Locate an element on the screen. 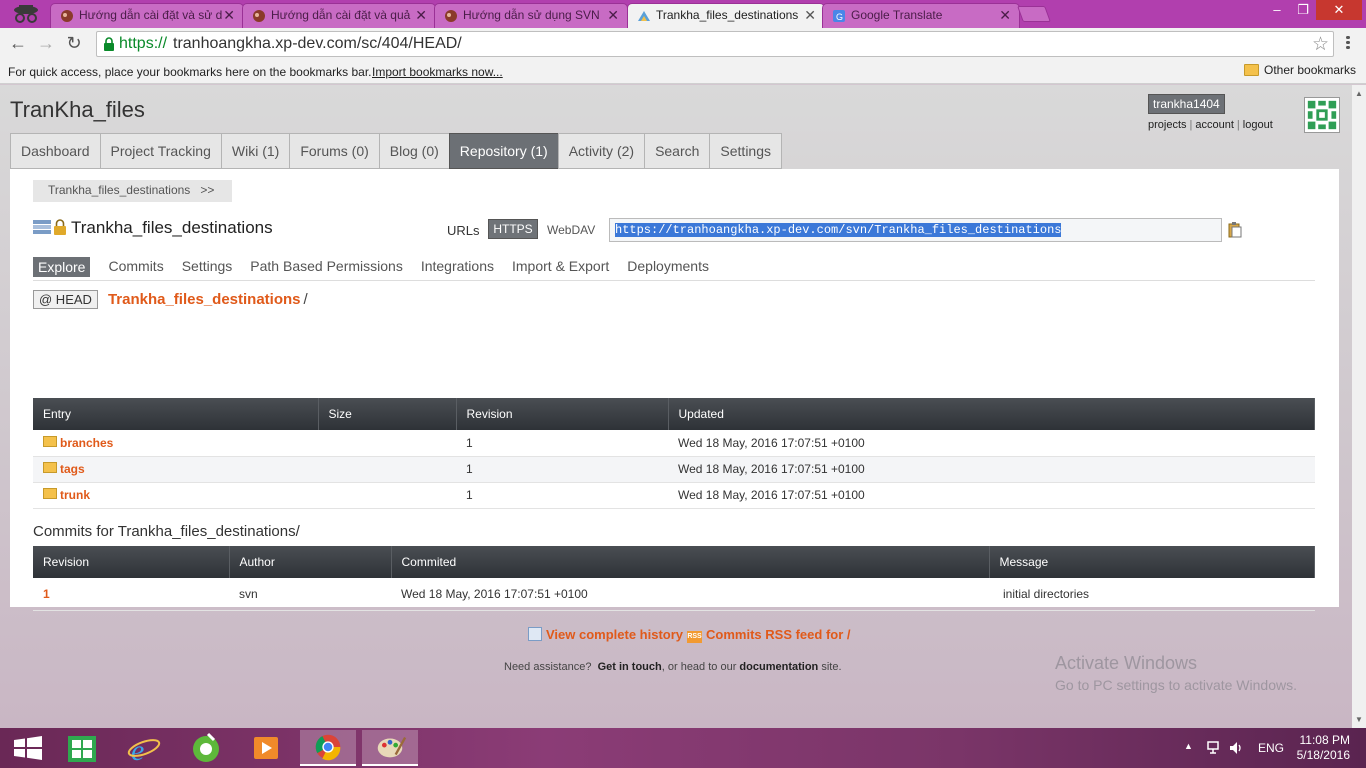  username-badge: trankha1404 is located at coordinates (1186, 104).